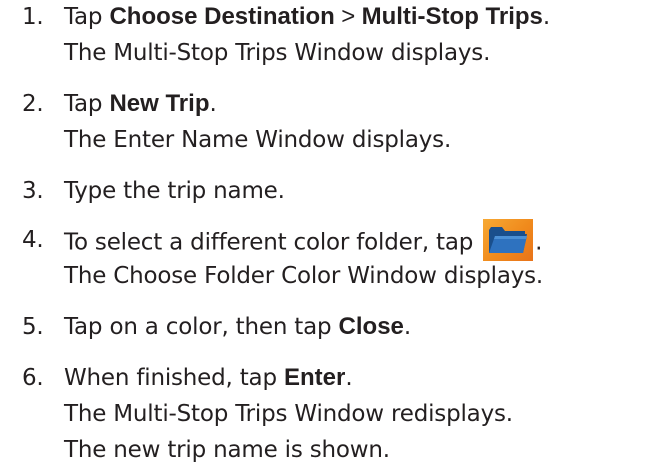 The height and width of the screenshot is (468, 652). I want to click on blue-folder-icon, so click(508, 240).